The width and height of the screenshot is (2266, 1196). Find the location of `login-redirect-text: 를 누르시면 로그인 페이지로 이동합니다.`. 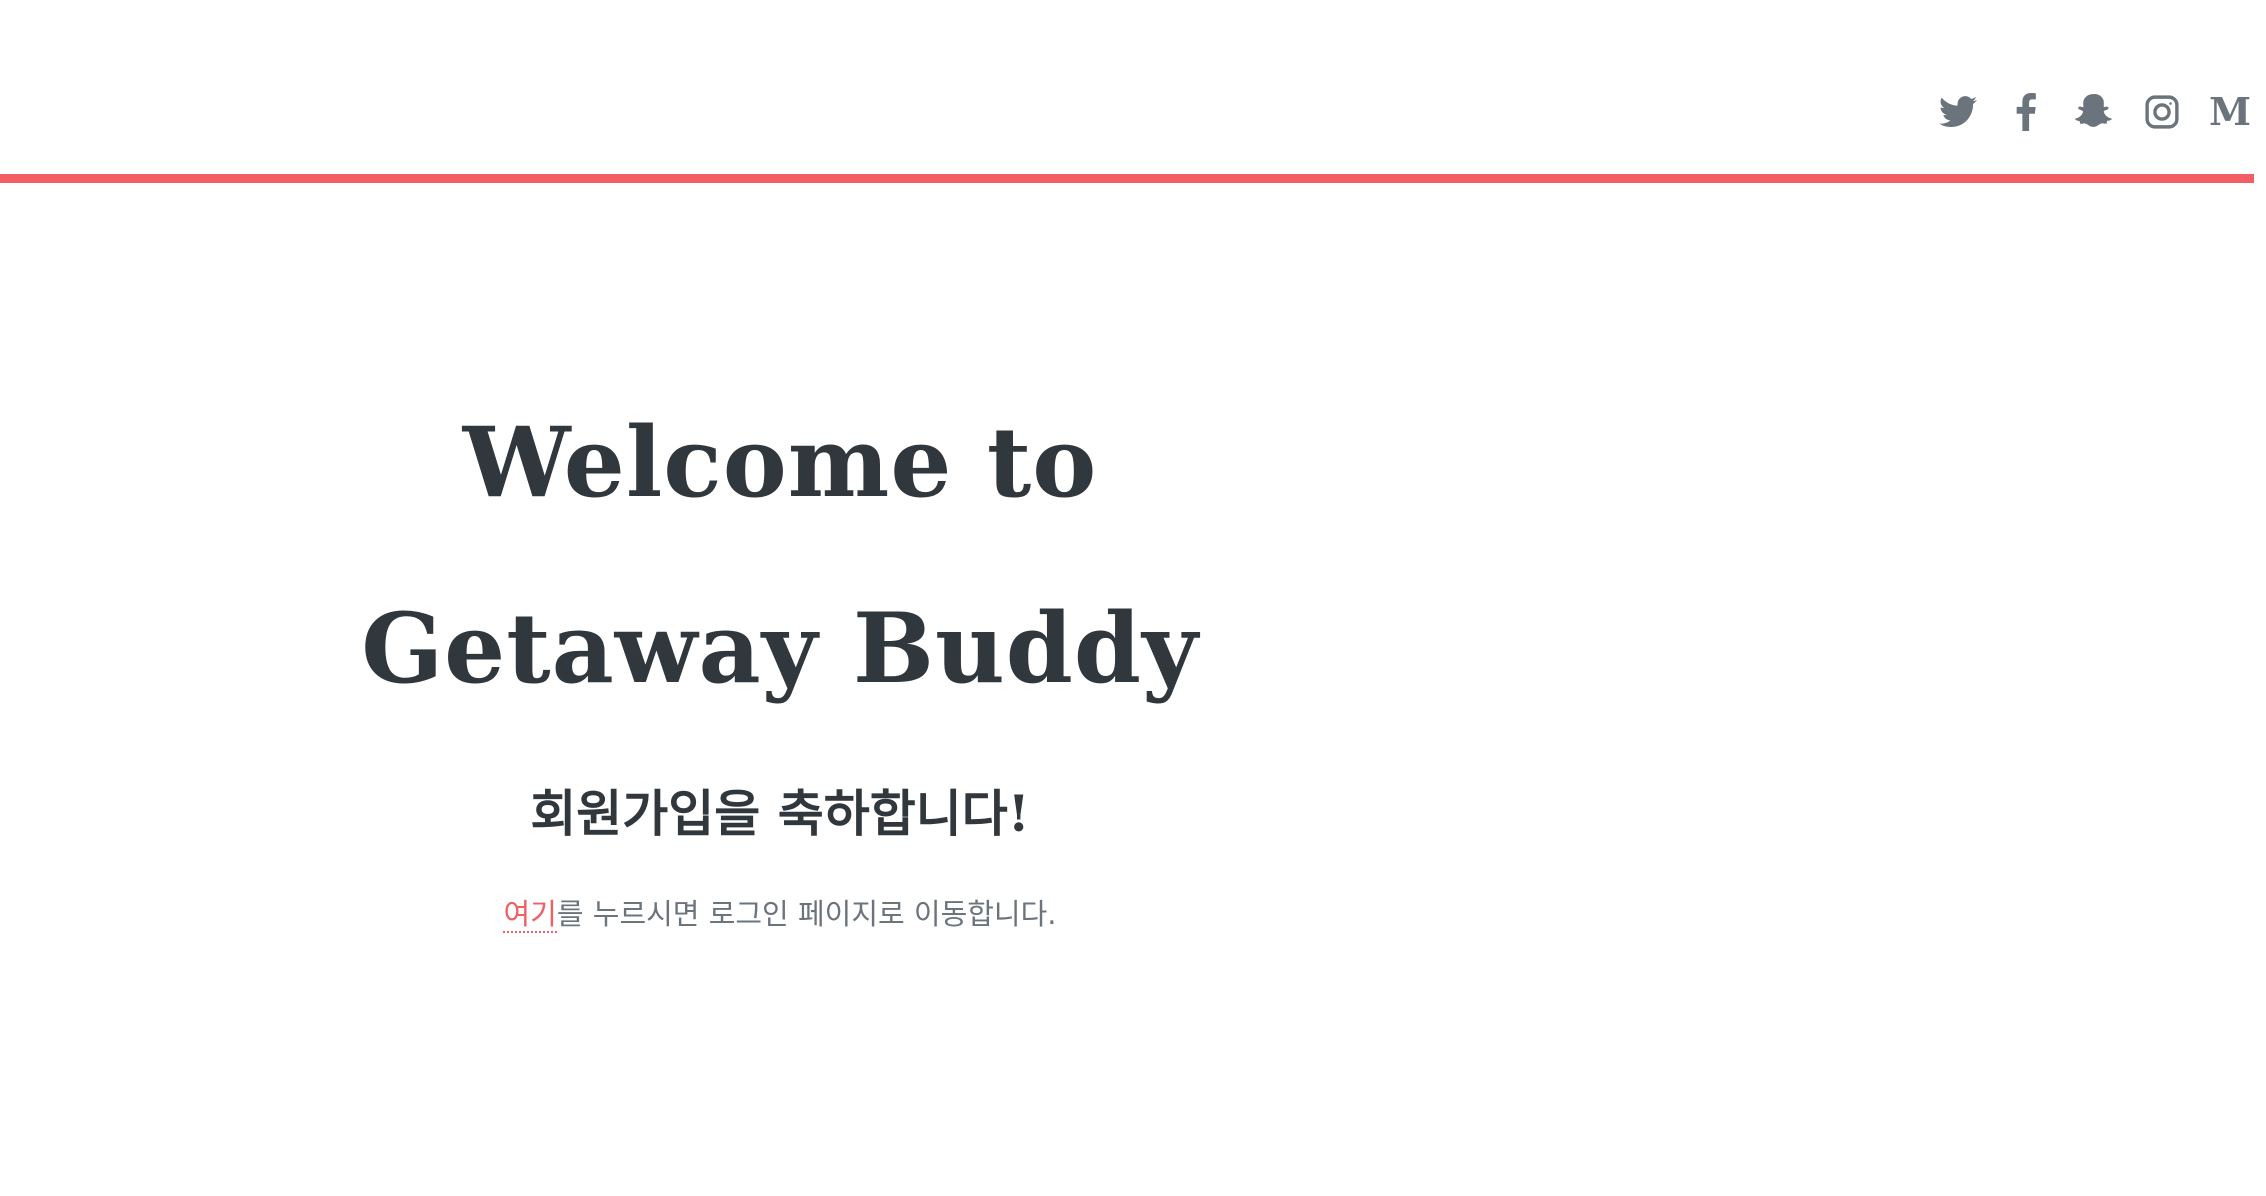

login-redirect-text: 를 누르시면 로그인 페이지로 이동합니다. is located at coordinates (806, 914).